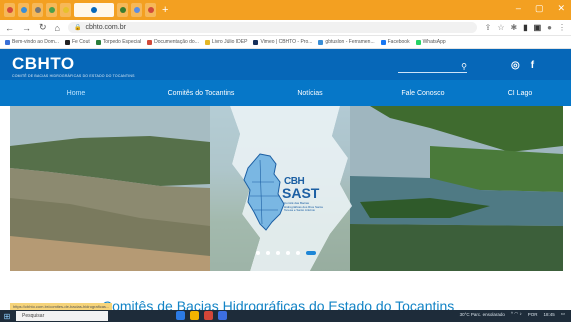  What do you see at coordinates (515, 65) in the screenshot?
I see `instagram-icon: ◎` at bounding box center [515, 65].